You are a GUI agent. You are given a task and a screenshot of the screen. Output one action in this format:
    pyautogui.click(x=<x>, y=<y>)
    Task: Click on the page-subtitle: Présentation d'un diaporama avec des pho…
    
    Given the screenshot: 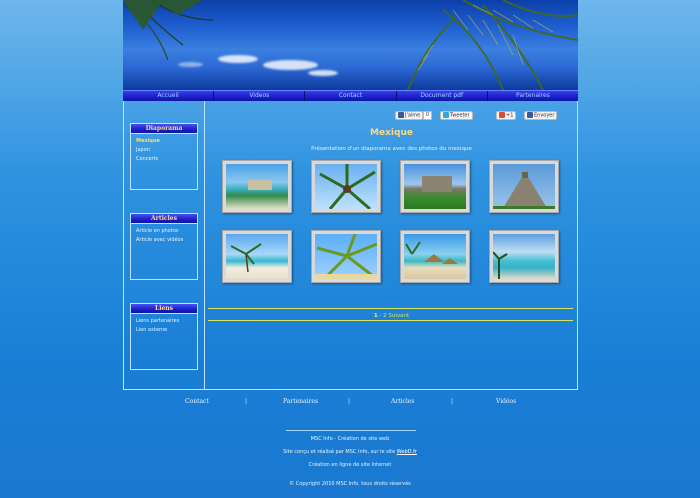 What is the action you would take?
    pyautogui.click(x=391, y=149)
    